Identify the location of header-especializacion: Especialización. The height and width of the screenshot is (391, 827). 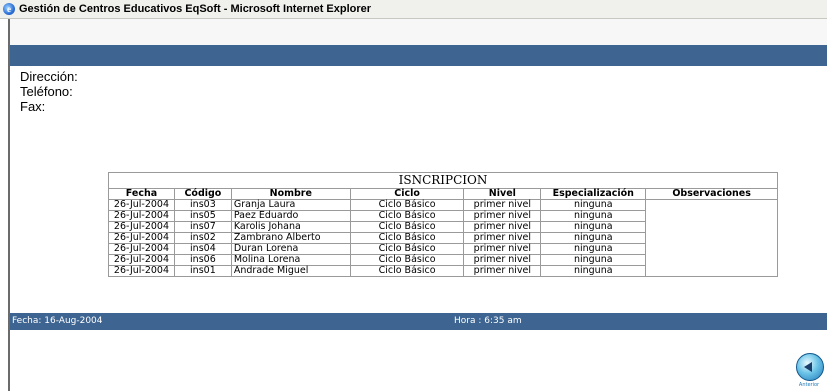
(593, 194).